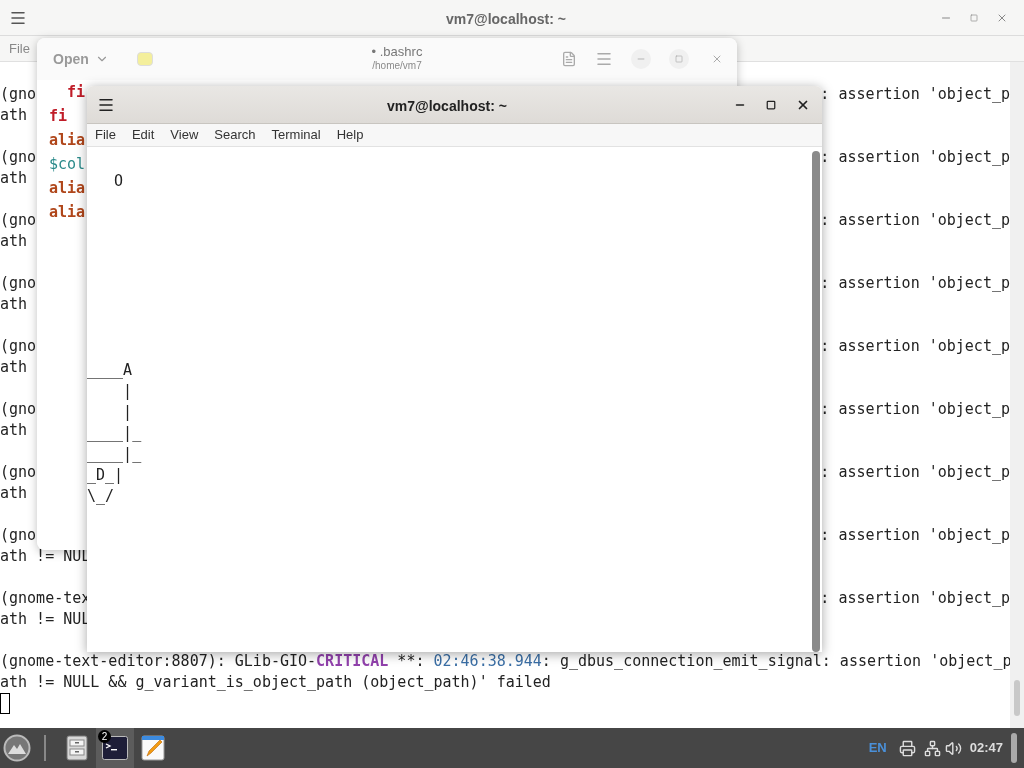 Image resolution: width=1024 pixels, height=768 pixels. I want to click on desktop-button, so click(1014, 748).